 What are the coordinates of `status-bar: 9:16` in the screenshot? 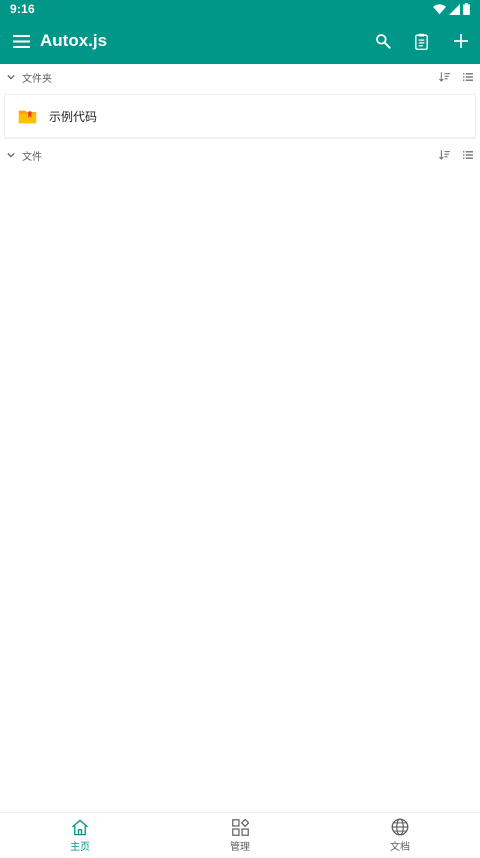 It's located at (240, 9).